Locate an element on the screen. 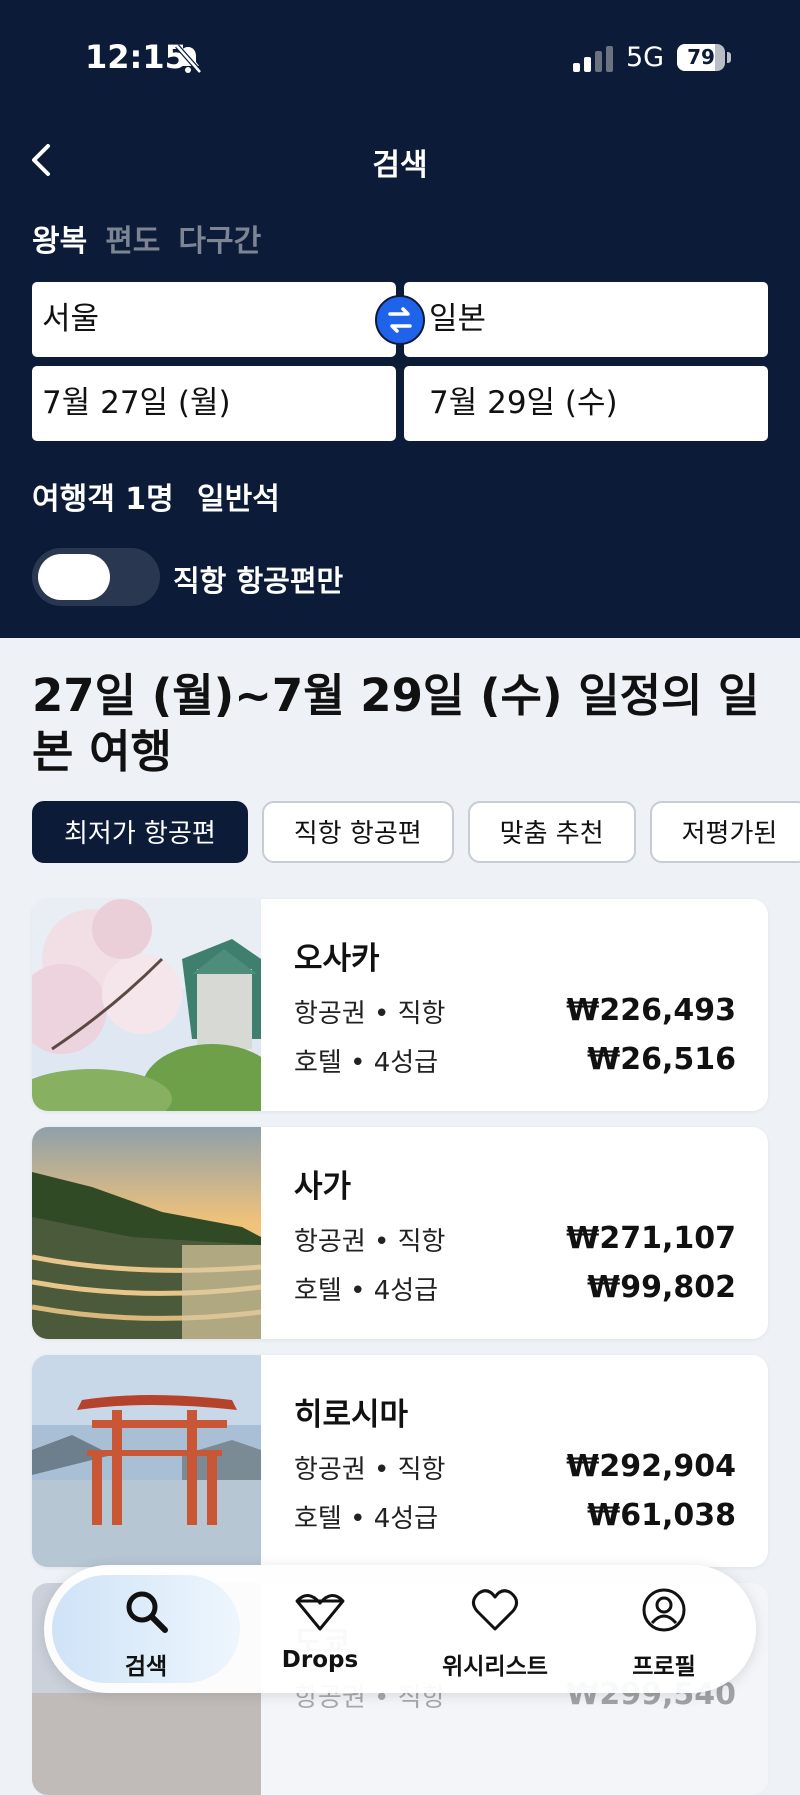 The height and width of the screenshot is (1795, 800). destination-card: 오사카 항공권 • 직항 ₩226,493 호텔 • 4성급 ₩26,516 is located at coordinates (400, 1005).